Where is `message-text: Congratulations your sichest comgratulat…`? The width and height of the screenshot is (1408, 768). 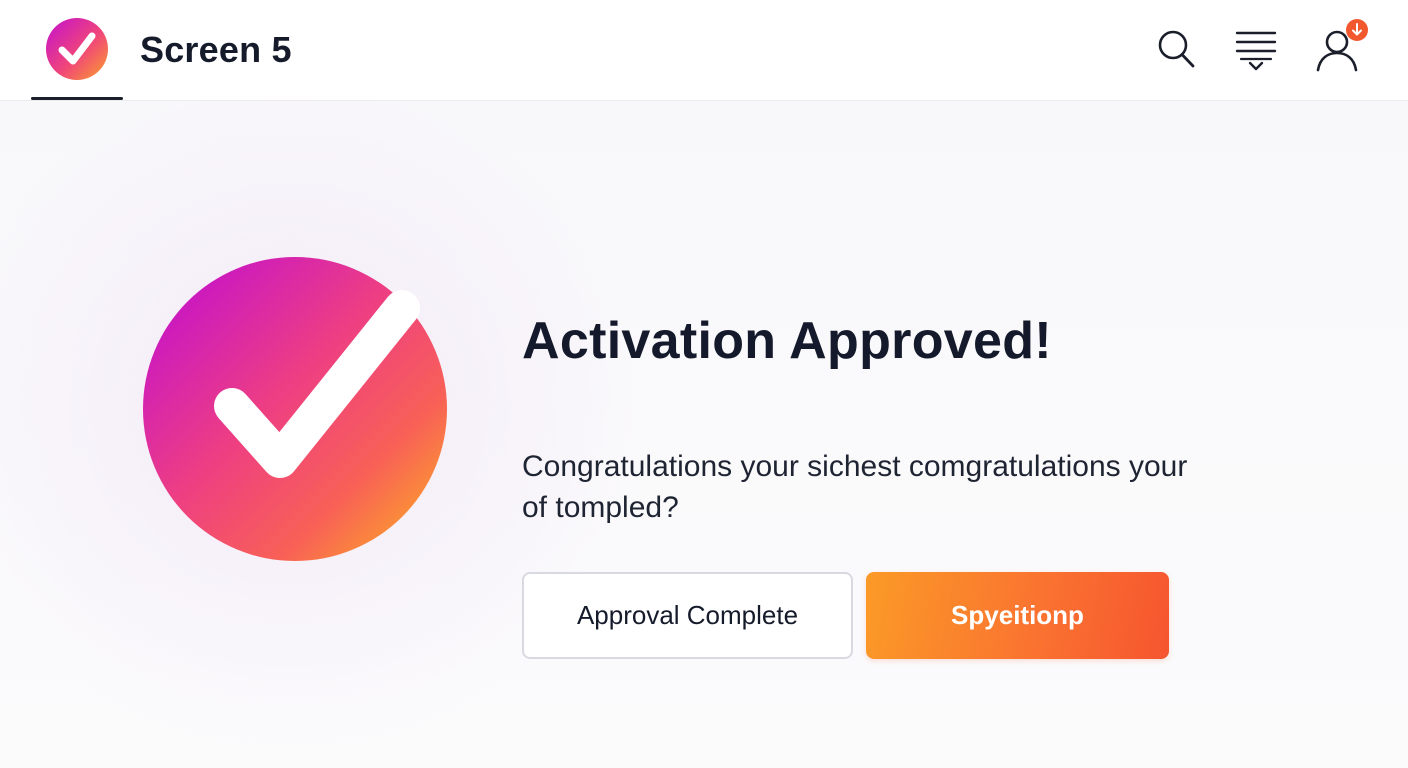 message-text: Congratulations your sichest comgratulat… is located at coordinates (855, 487).